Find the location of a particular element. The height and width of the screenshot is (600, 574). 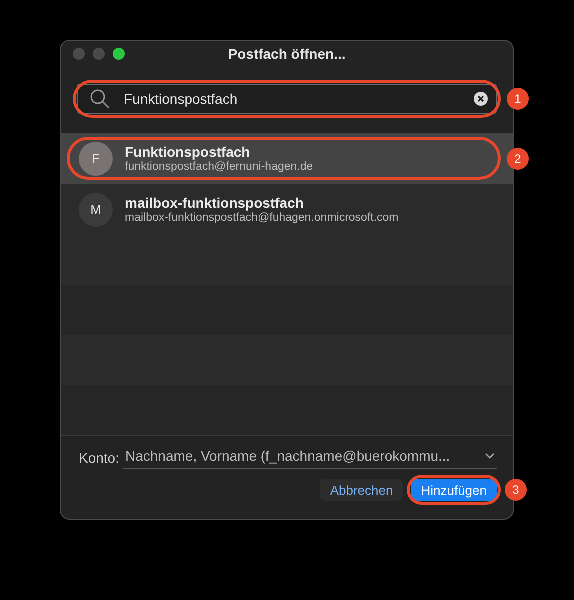

clear-icon is located at coordinates (481, 99).